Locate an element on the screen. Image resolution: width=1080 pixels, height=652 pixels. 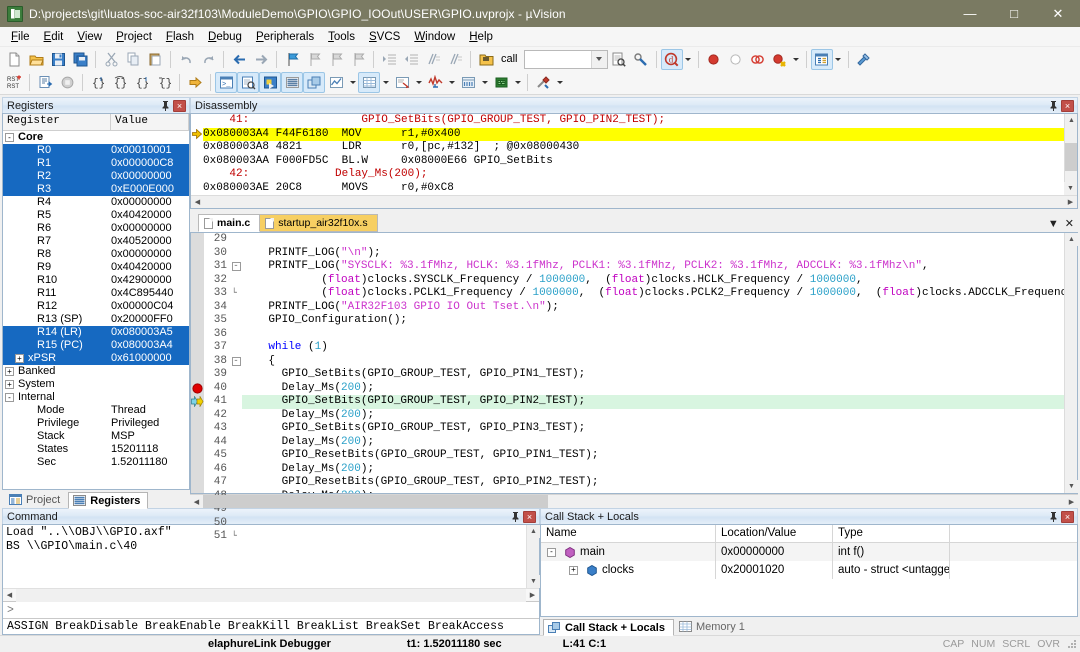
command-input: > is located at coordinates (271, 609).